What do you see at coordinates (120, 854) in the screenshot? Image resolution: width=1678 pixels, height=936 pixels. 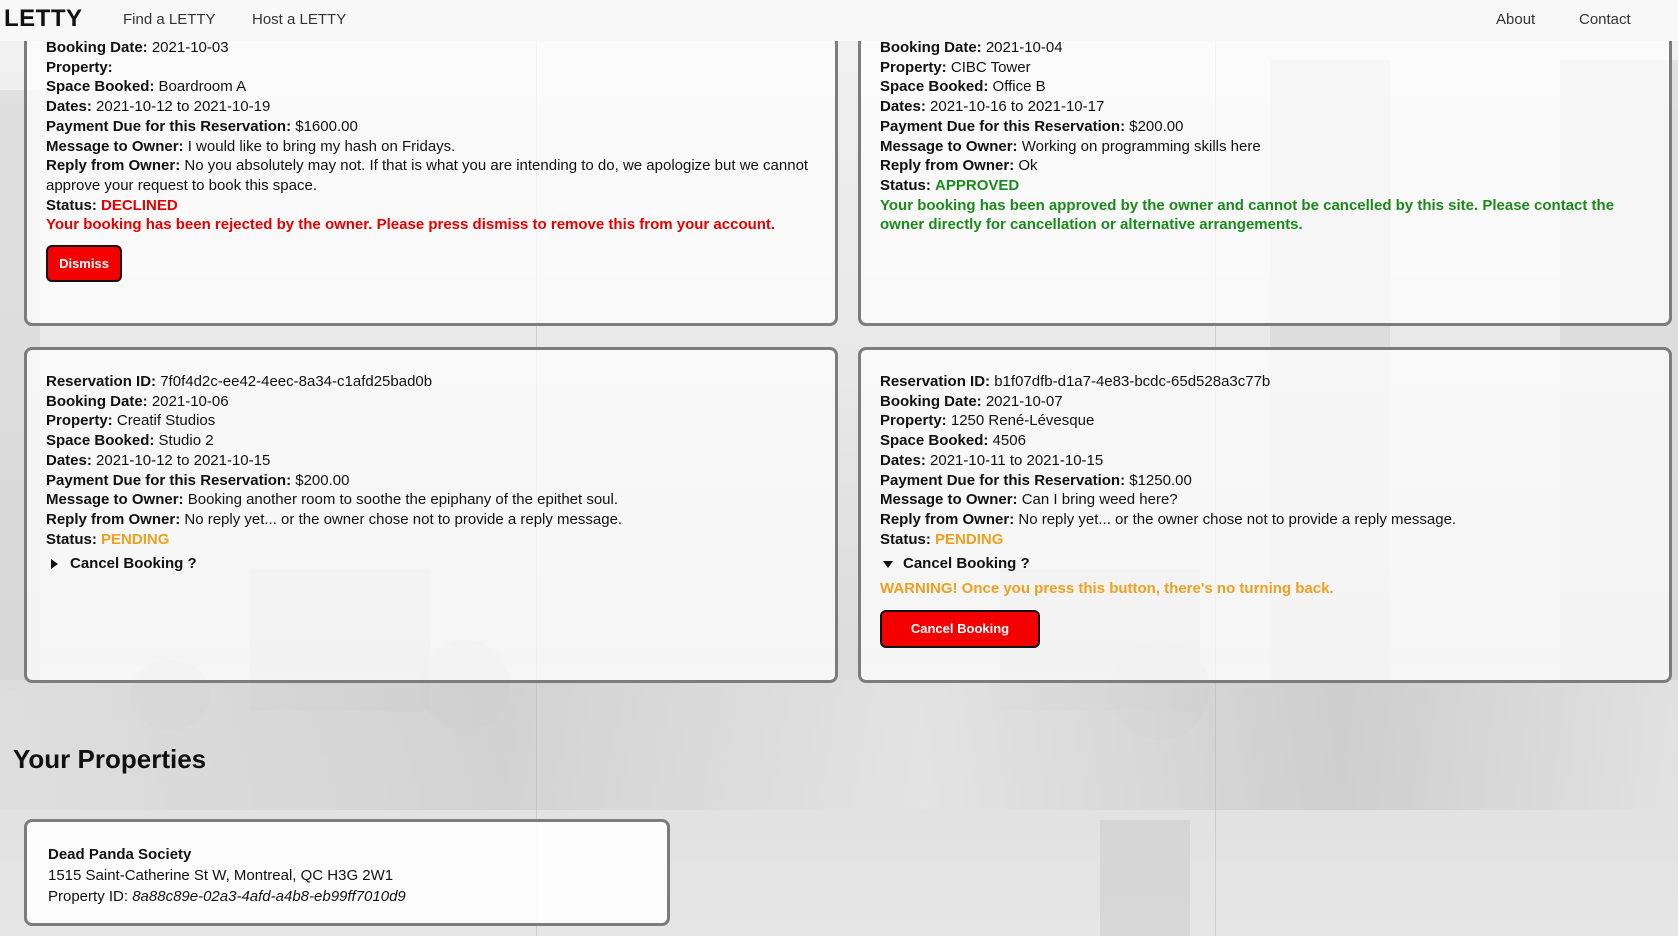 I see `property-name: Dead Panda Society` at bounding box center [120, 854].